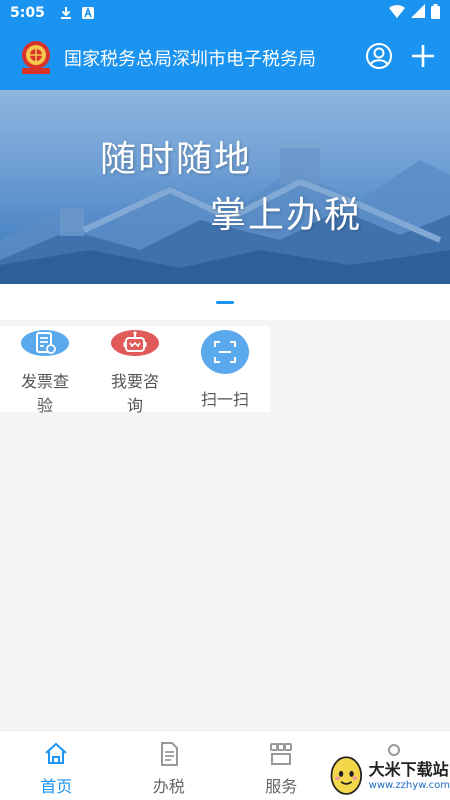 The image size is (450, 800). Describe the element at coordinates (418, 13) in the screenshot. I see `signal-icon` at that location.